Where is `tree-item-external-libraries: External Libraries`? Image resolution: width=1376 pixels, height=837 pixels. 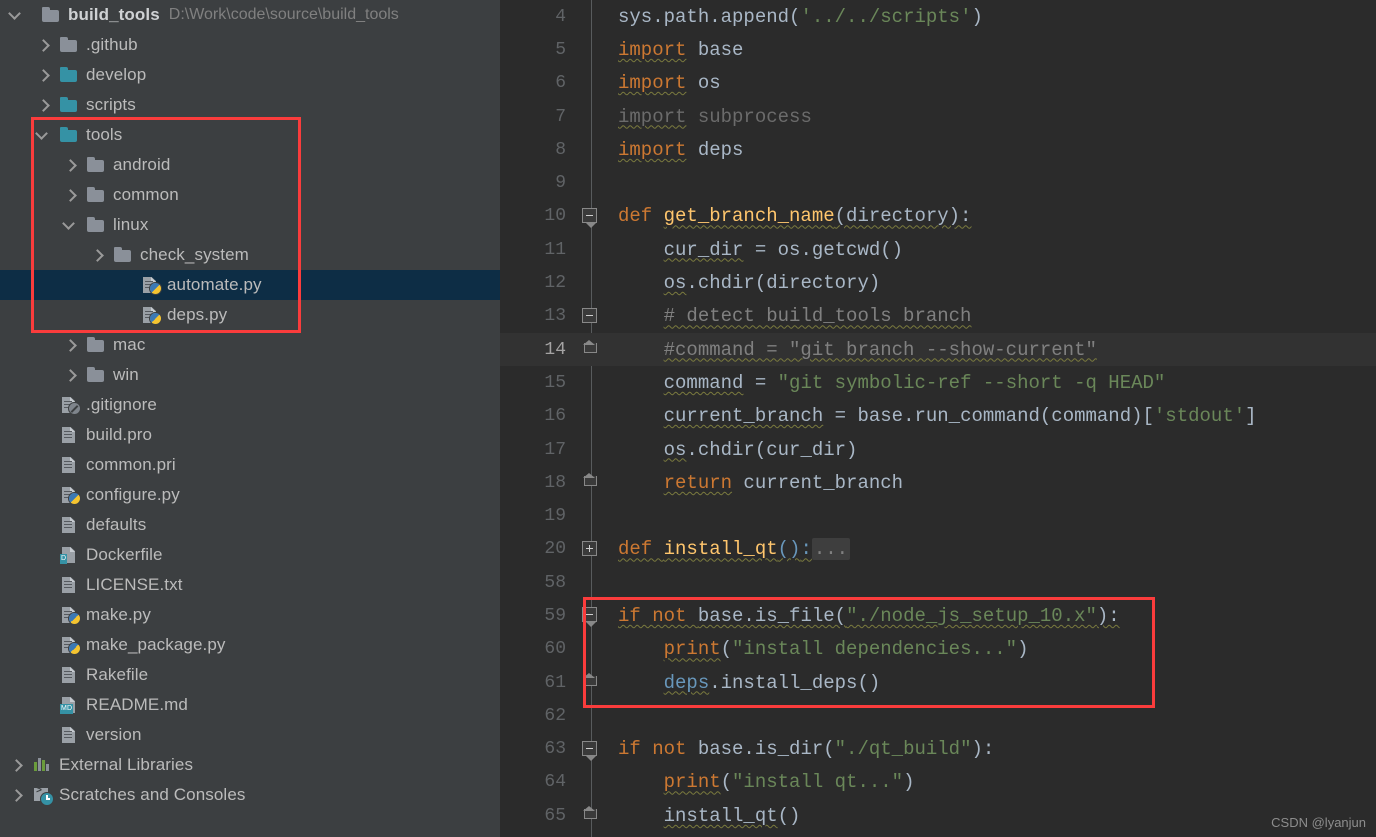 tree-item-external-libraries: External Libraries is located at coordinates (250, 765).